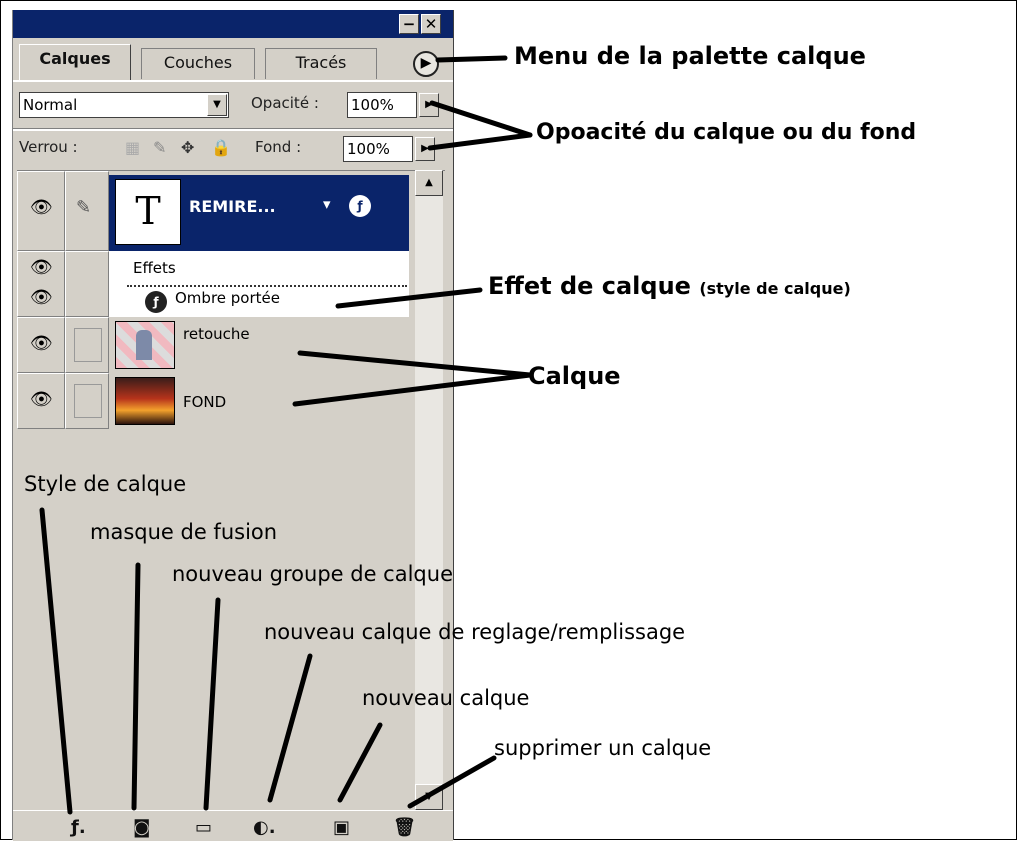 Image resolution: width=1017 pixels, height=841 pixels. What do you see at coordinates (41, 284) in the screenshot?
I see `visibility-cell: 👁 👁` at bounding box center [41, 284].